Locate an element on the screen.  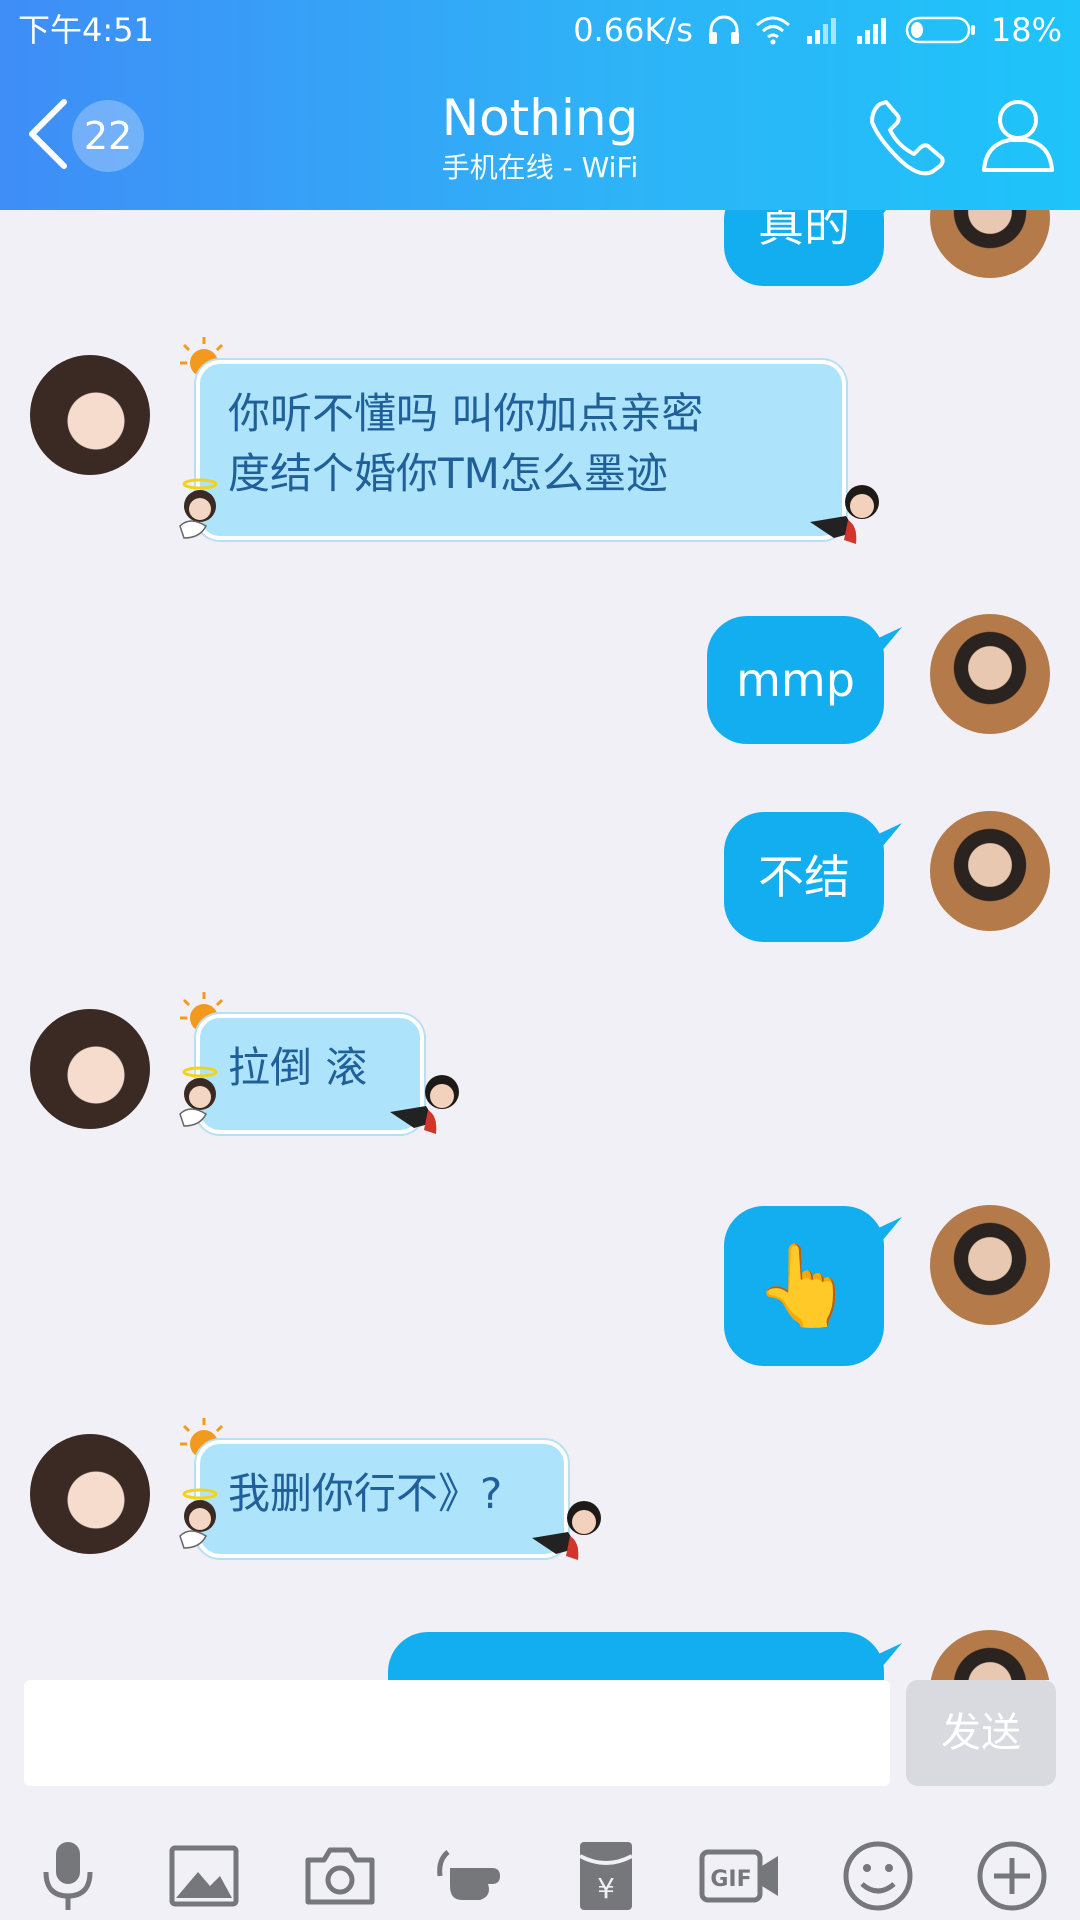
gif-icon: GIF is located at coordinates (740, 1876).